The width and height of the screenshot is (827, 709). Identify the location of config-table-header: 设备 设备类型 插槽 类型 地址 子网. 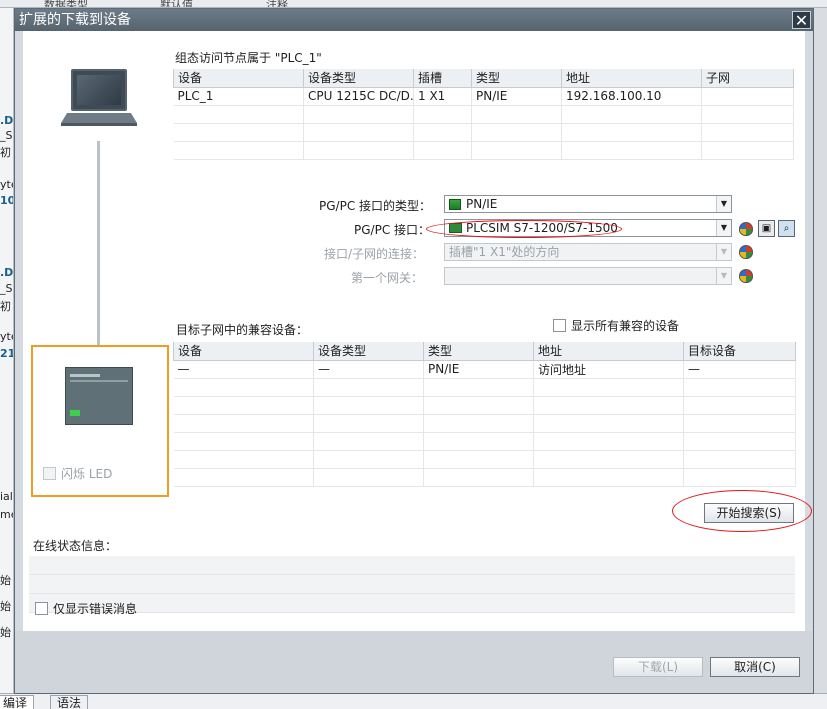
(483, 78).